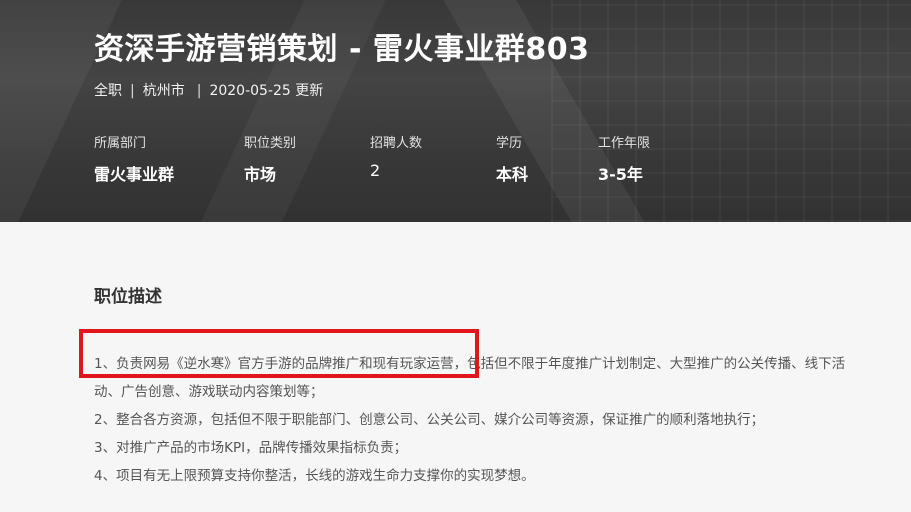 The image size is (911, 512). I want to click on attr-value: 市场, so click(260, 174).